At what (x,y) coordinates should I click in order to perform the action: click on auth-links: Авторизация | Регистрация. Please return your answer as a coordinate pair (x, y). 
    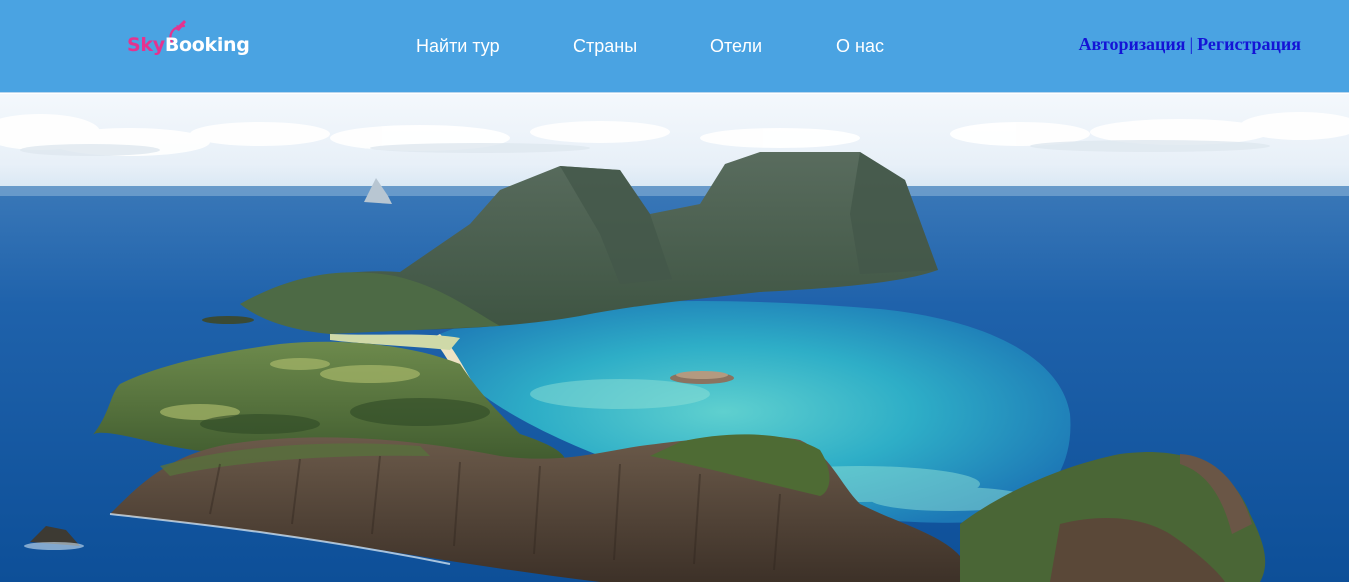
    Looking at the image, I should click on (1190, 44).